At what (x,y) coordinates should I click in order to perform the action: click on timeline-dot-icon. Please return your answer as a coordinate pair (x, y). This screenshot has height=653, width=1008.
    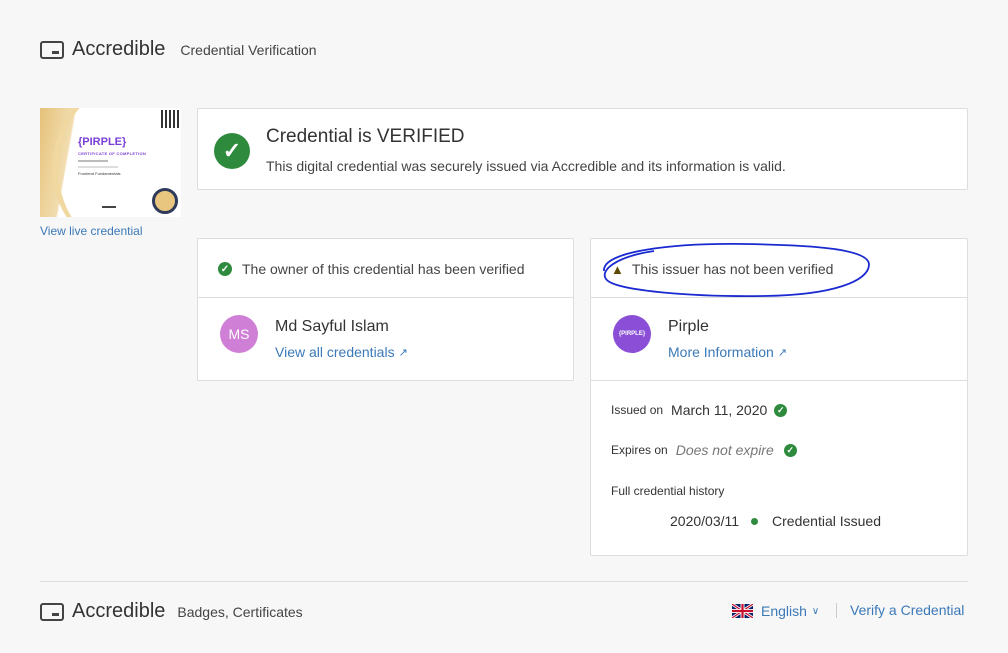
    Looking at the image, I should click on (755, 521).